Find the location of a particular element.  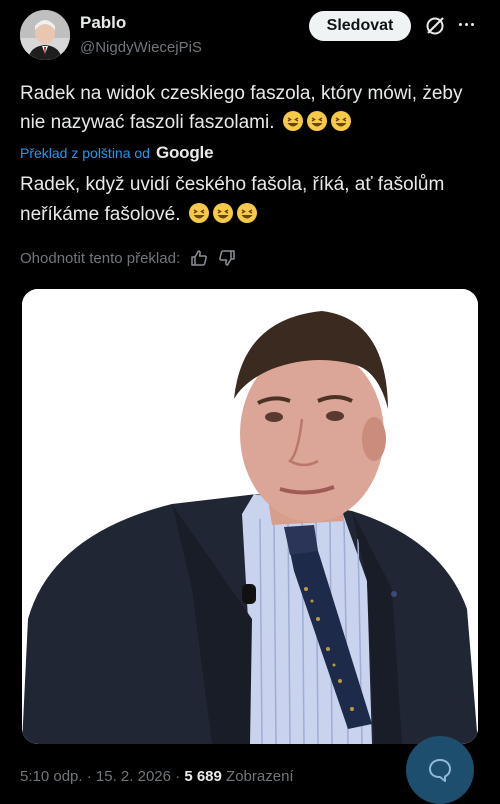

rate-translation: Ohodnotit tento překlad: is located at coordinates (128, 258).